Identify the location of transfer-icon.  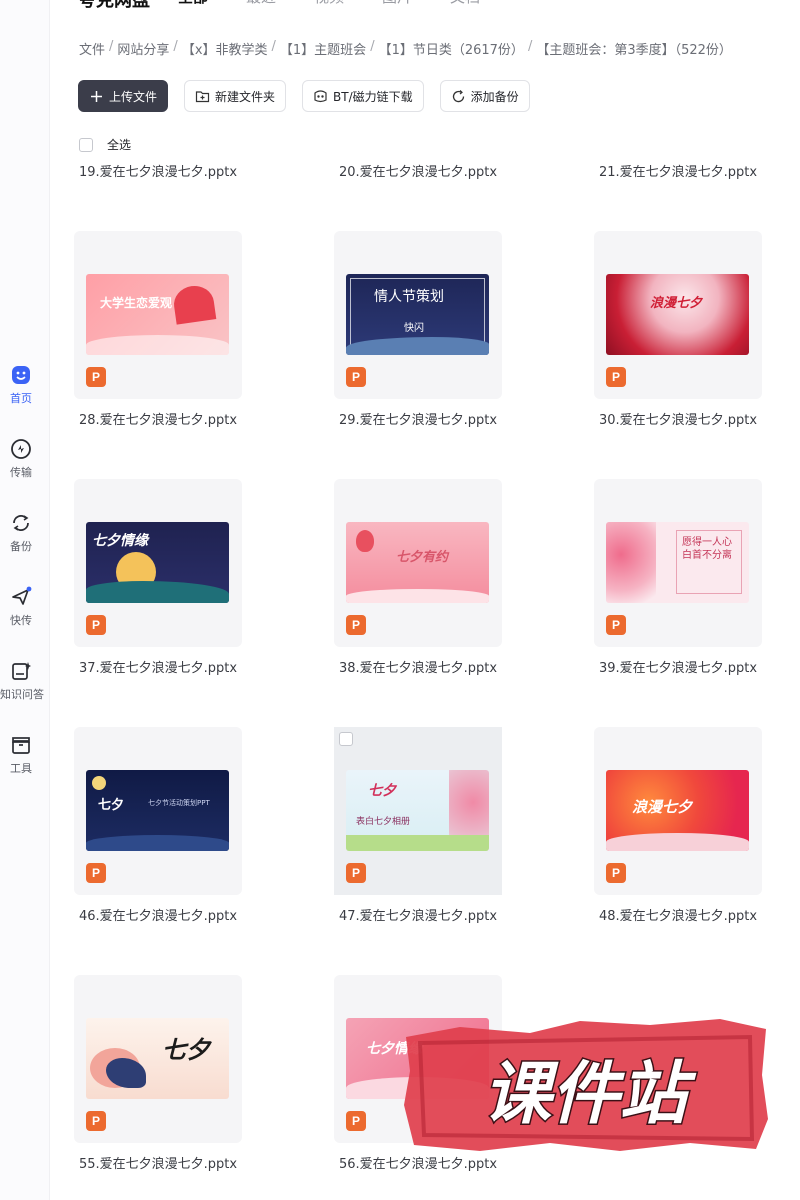
(21, 449).